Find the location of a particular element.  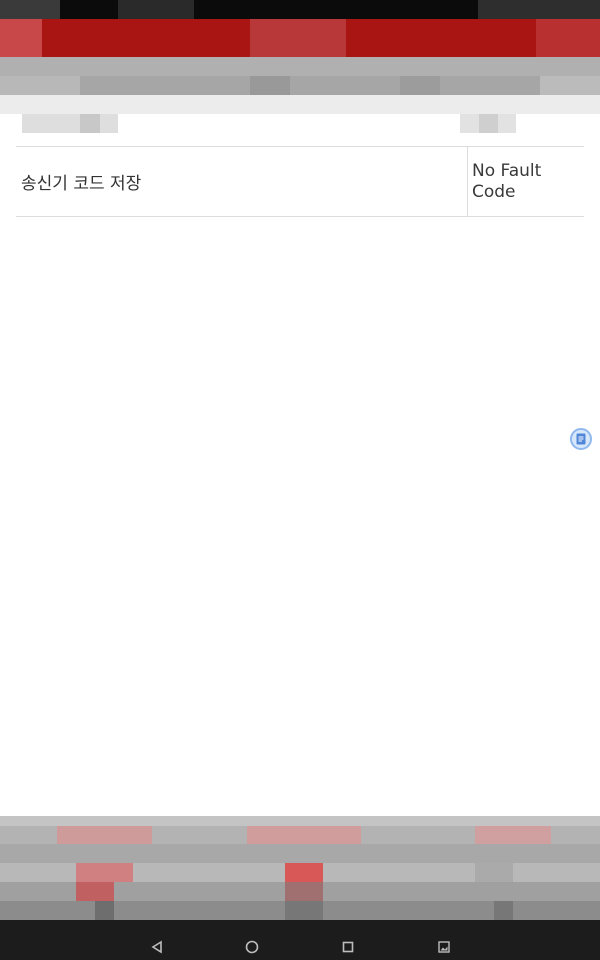

home-circle-icon is located at coordinates (252, 947).